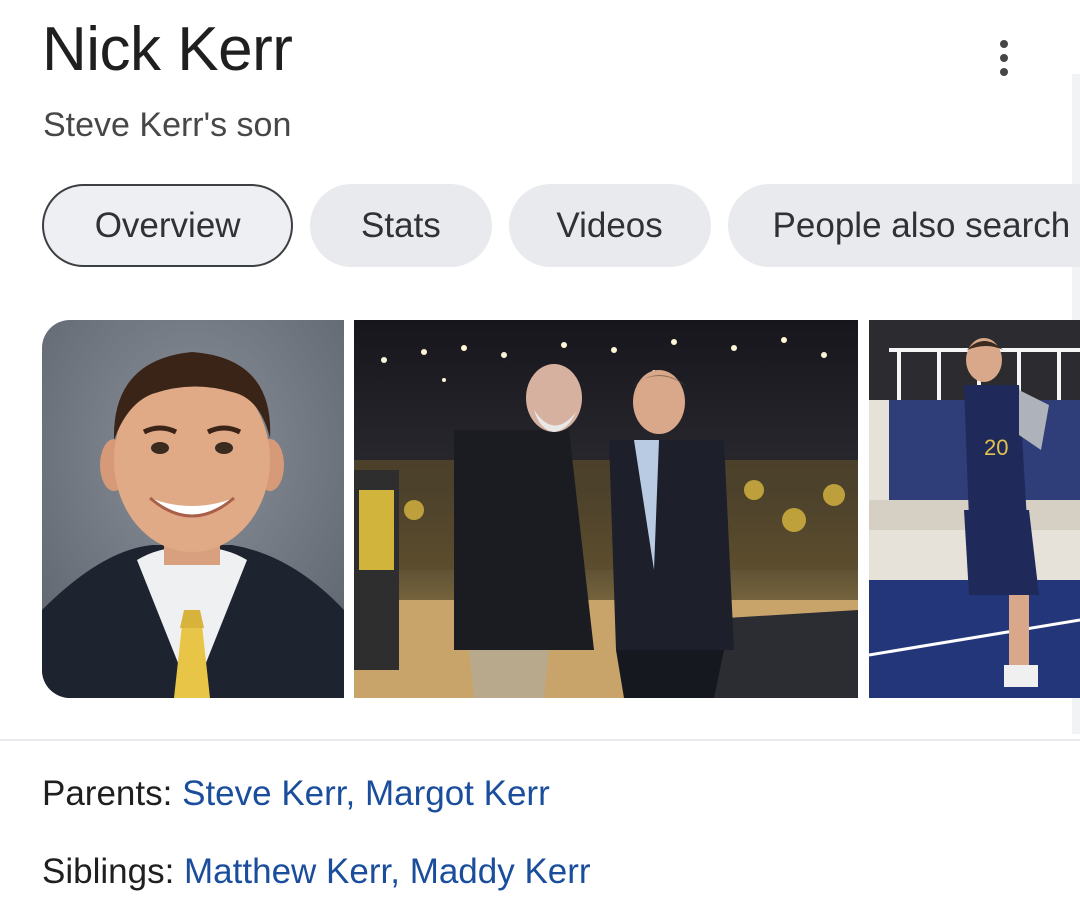 The image size is (1080, 913). What do you see at coordinates (107, 793) in the screenshot?
I see `fact-label: Parents:` at bounding box center [107, 793].